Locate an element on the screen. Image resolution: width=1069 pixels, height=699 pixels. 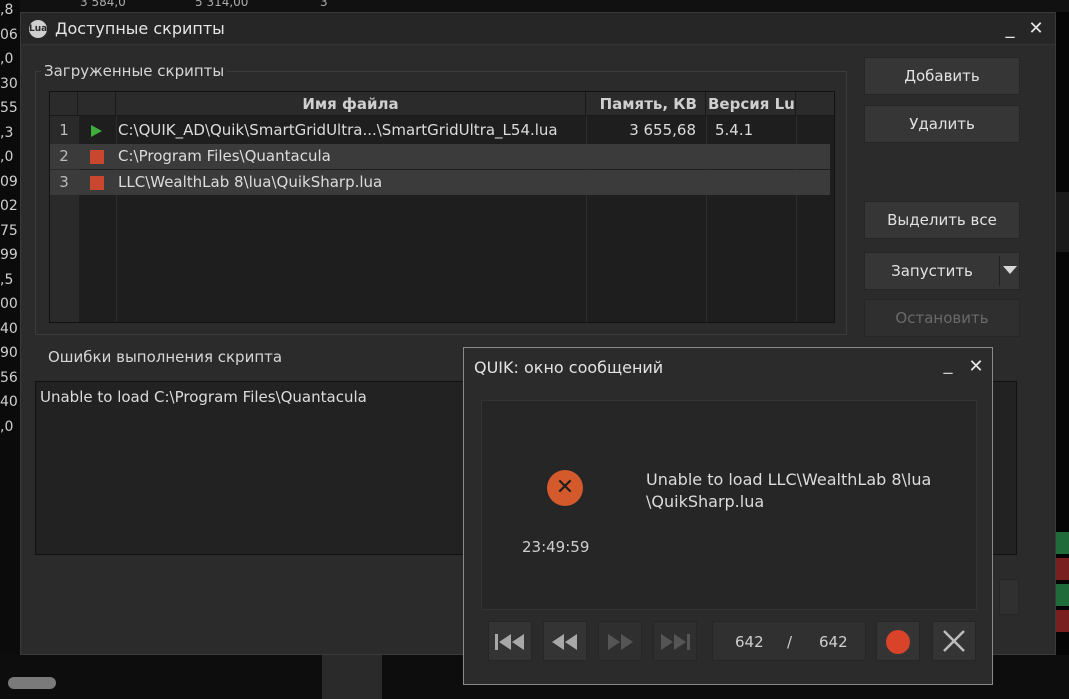
header-status is located at coordinates (97, 104).